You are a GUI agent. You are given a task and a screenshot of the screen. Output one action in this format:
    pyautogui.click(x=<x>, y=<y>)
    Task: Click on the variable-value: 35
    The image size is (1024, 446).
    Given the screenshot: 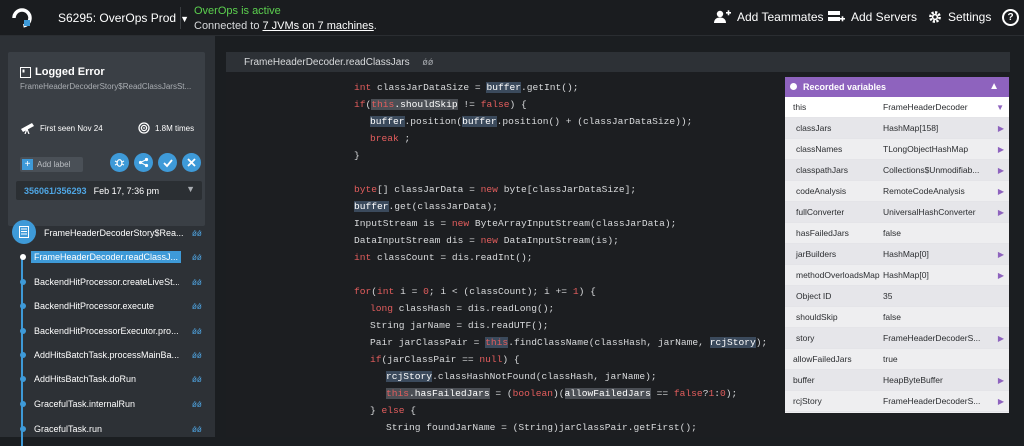 What is the action you would take?
    pyautogui.click(x=888, y=296)
    